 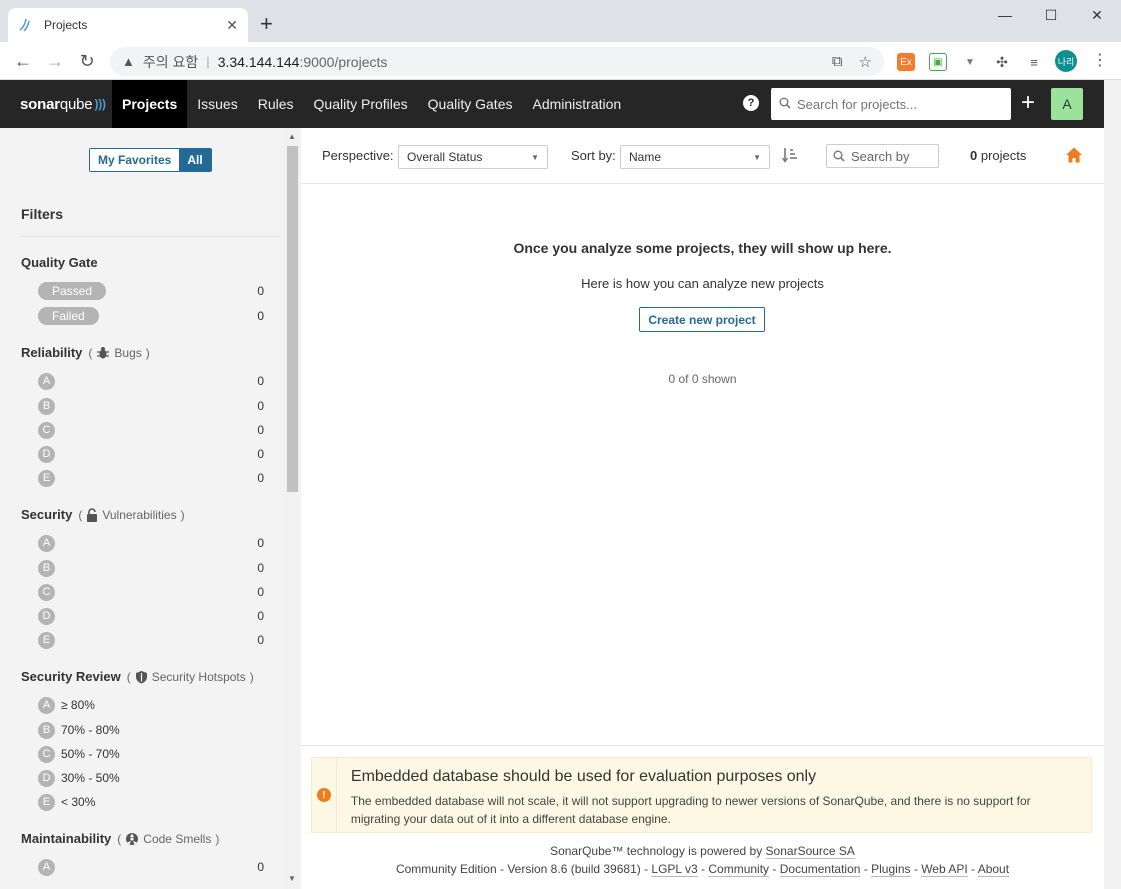 I want to click on security-row-a: A0, so click(x=151, y=543).